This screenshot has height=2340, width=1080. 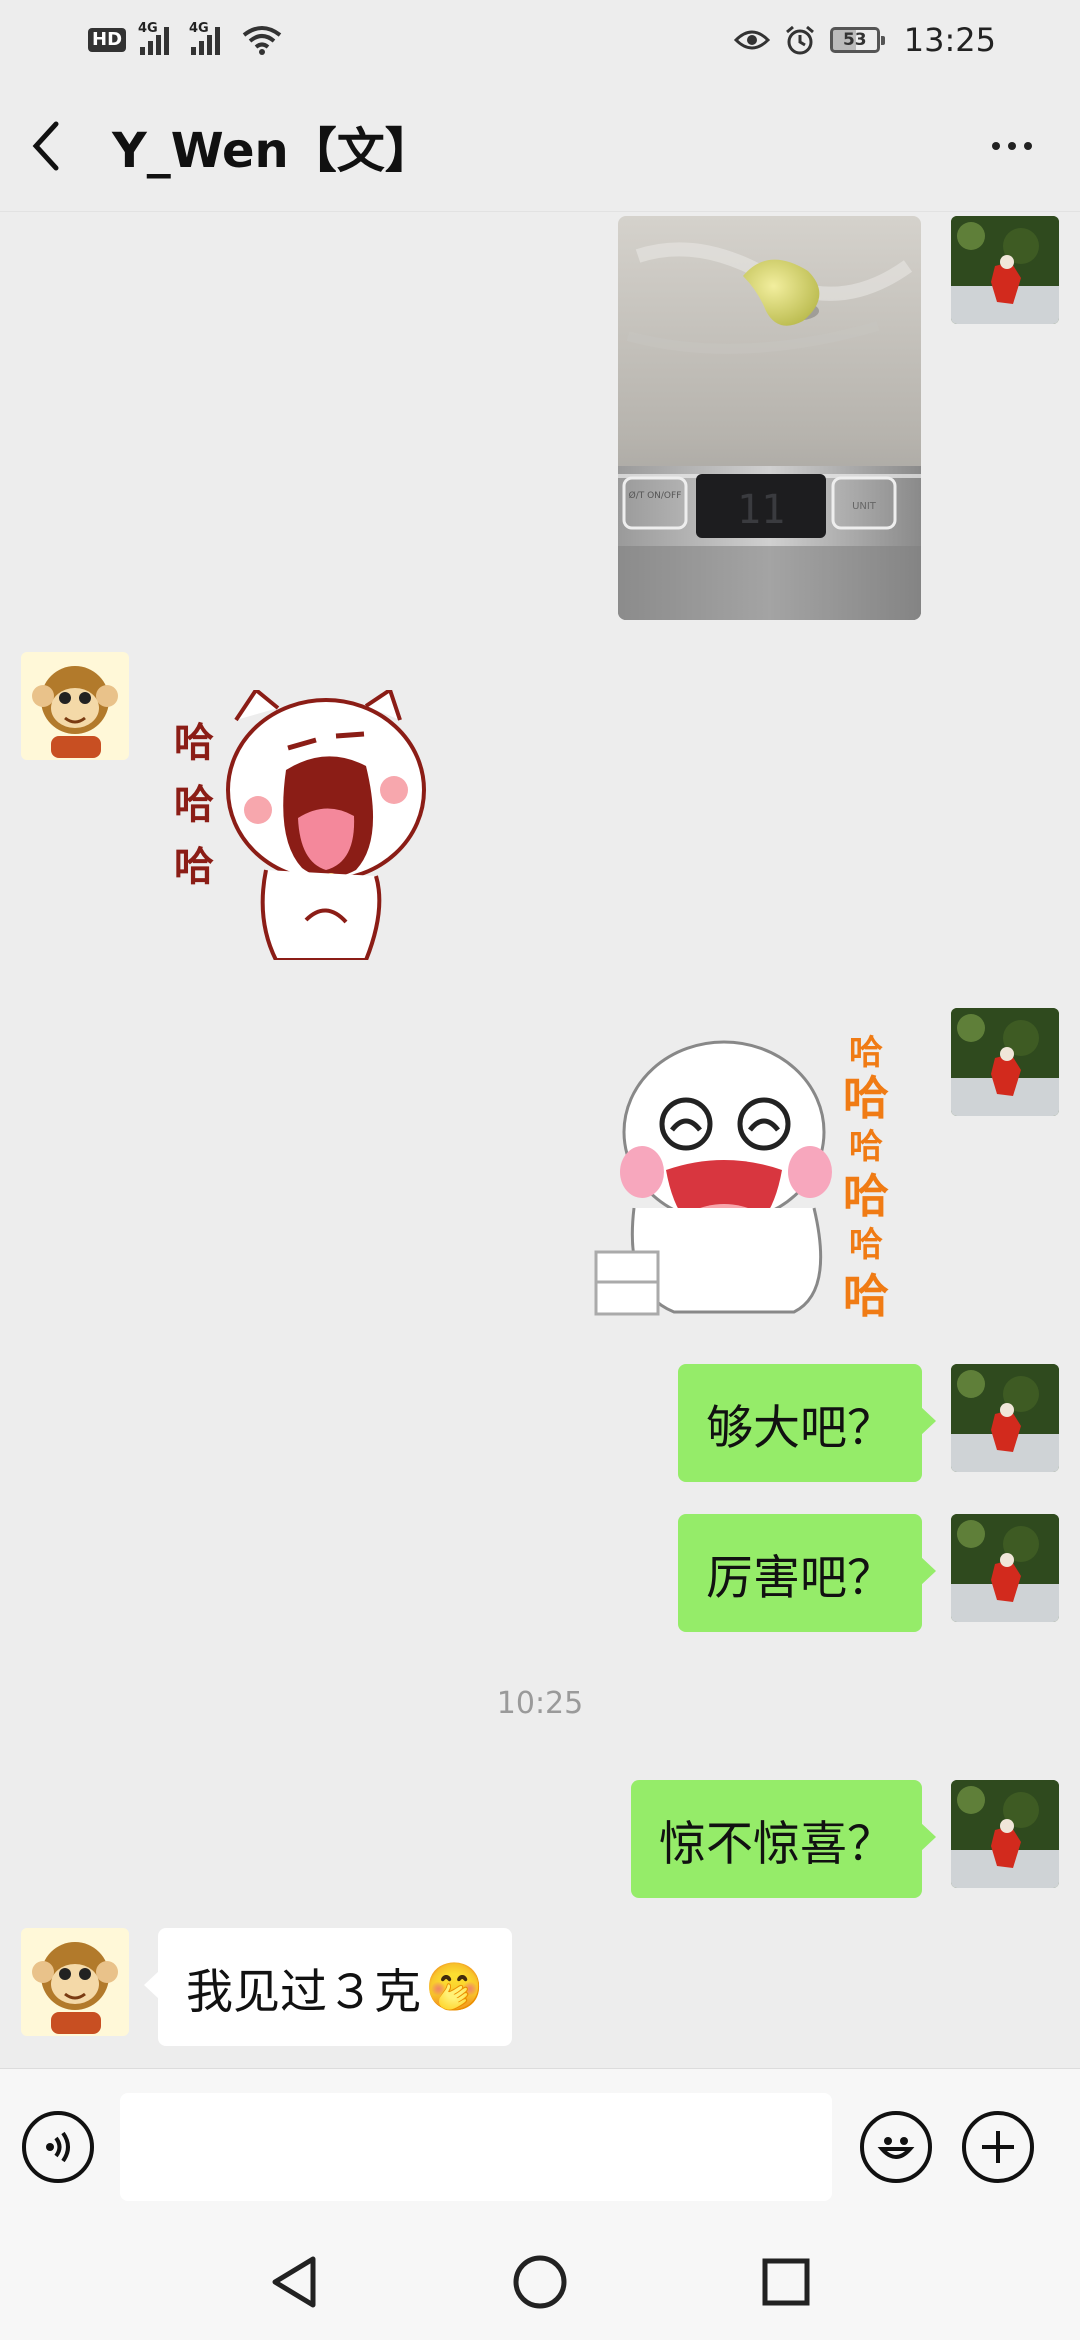 I want to click on status-right: 53 13:25, so click(x=864, y=40).